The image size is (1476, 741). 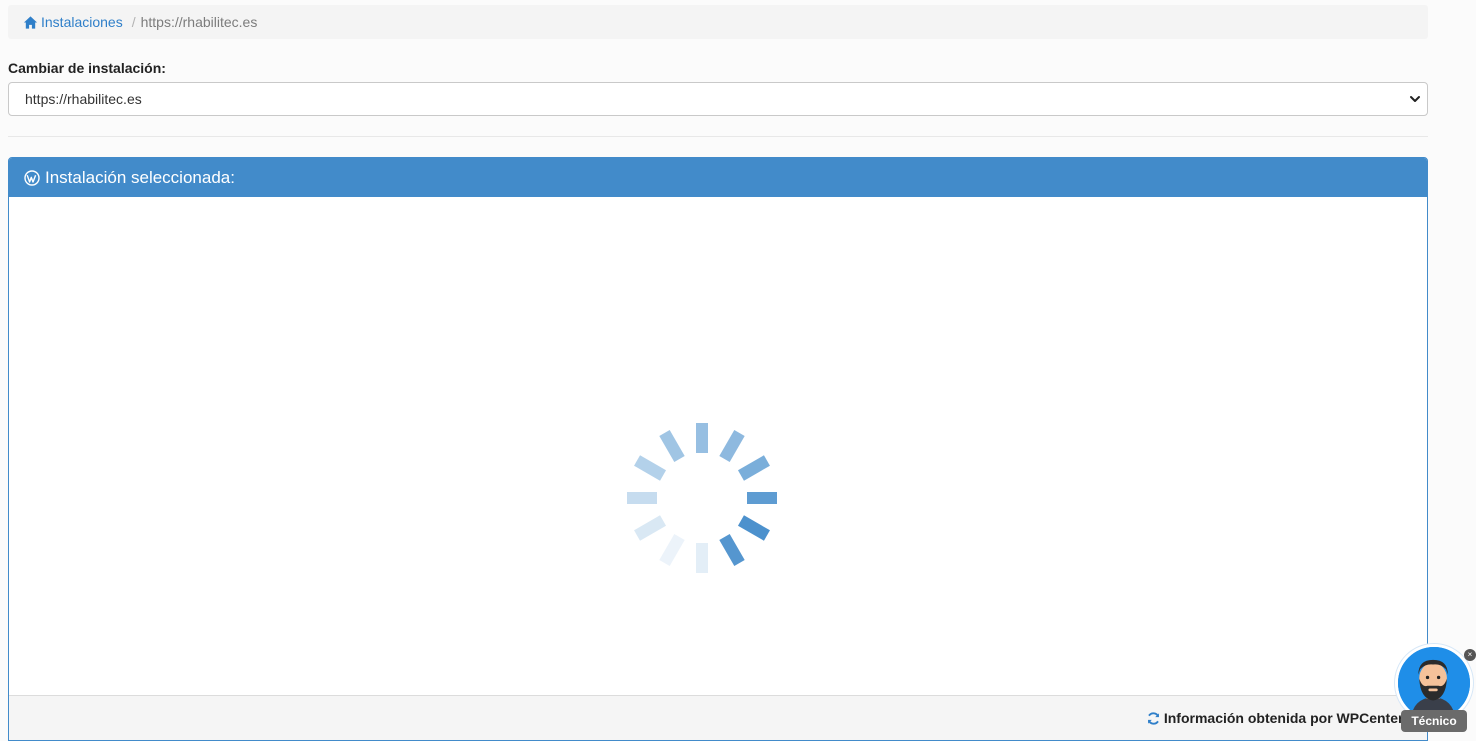 What do you see at coordinates (1415, 99) in the screenshot?
I see `chevron-down-icon` at bounding box center [1415, 99].